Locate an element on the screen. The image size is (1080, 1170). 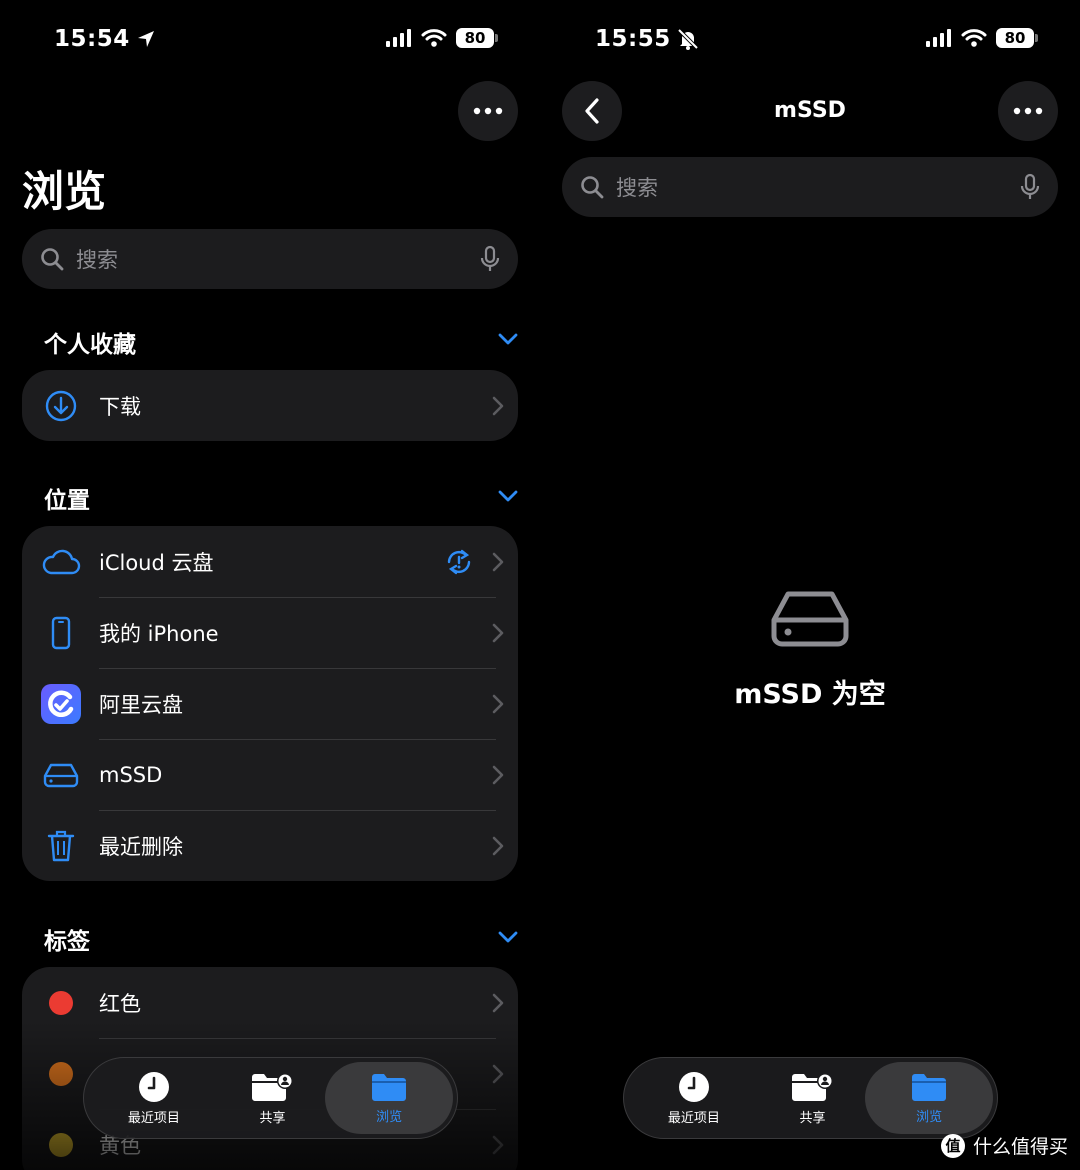
favorite-item-downloads: 下载 is located at coordinates (270, 405).